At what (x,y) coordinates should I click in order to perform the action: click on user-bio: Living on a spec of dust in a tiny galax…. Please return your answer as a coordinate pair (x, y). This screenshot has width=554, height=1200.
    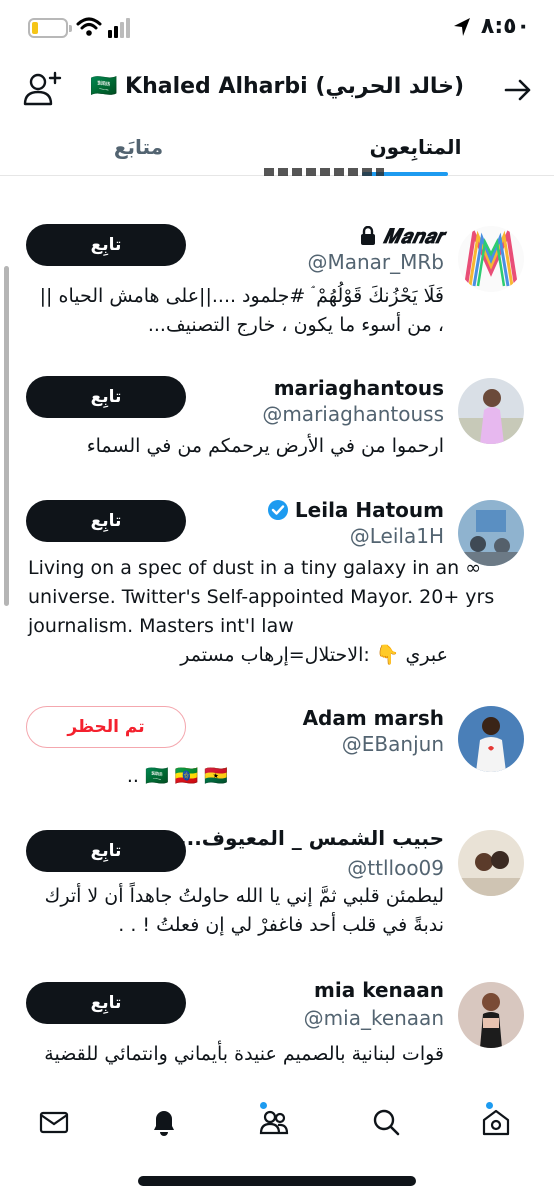
    Looking at the image, I should click on (261, 597).